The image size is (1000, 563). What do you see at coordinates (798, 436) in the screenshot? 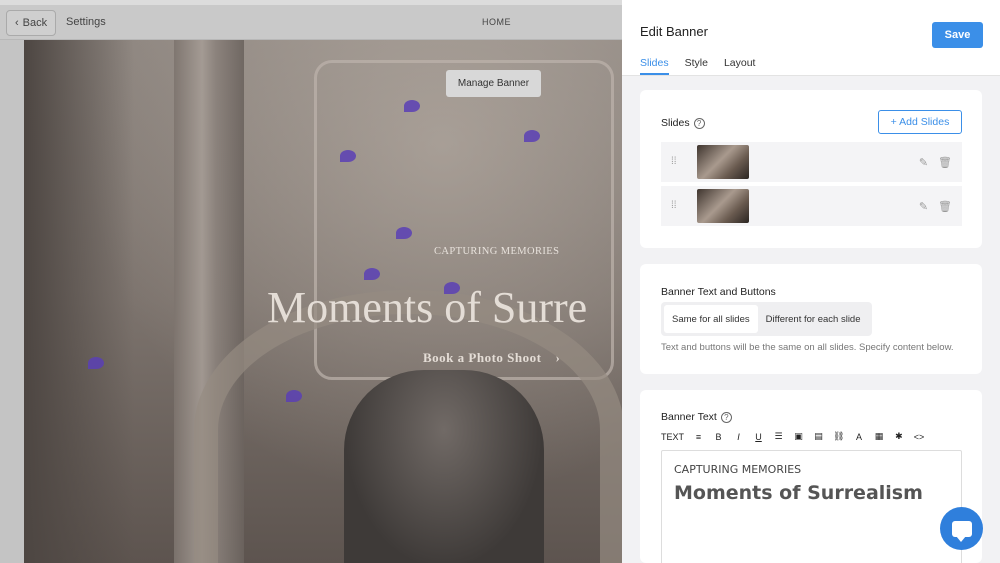
I see `image-icon: ▣` at bounding box center [798, 436].